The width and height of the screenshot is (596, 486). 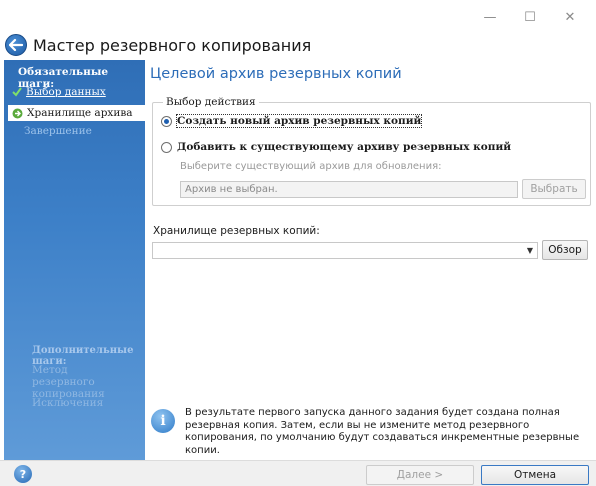 I want to click on sidebar-item-backup-method: Метод резервного копирования, so click(x=68, y=382).